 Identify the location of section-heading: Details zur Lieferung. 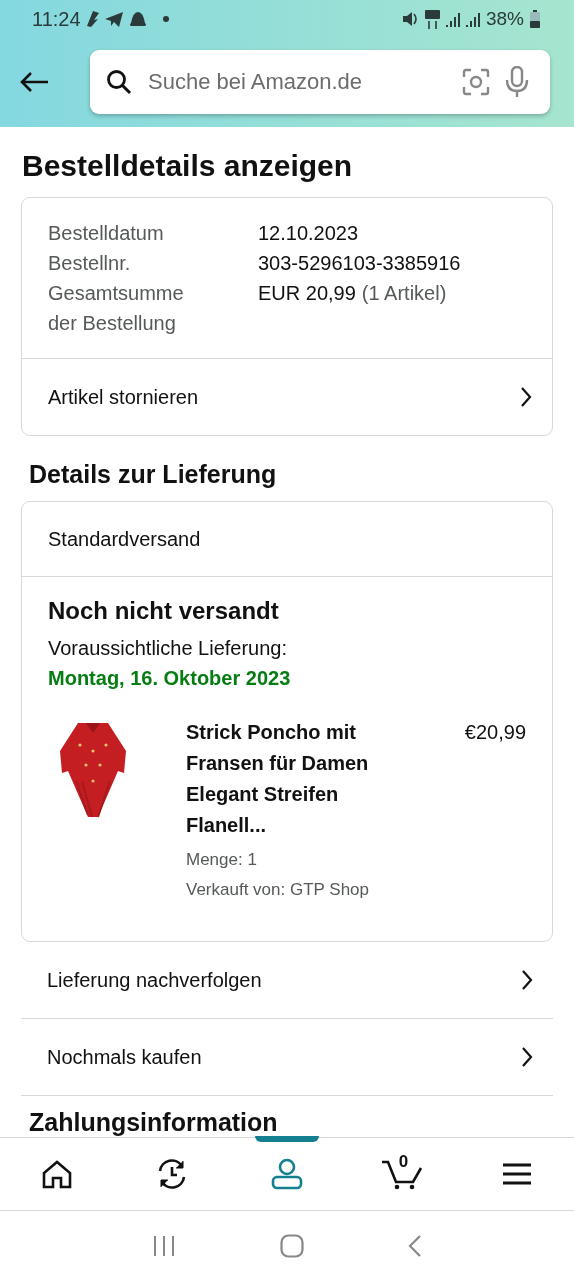
(153, 474).